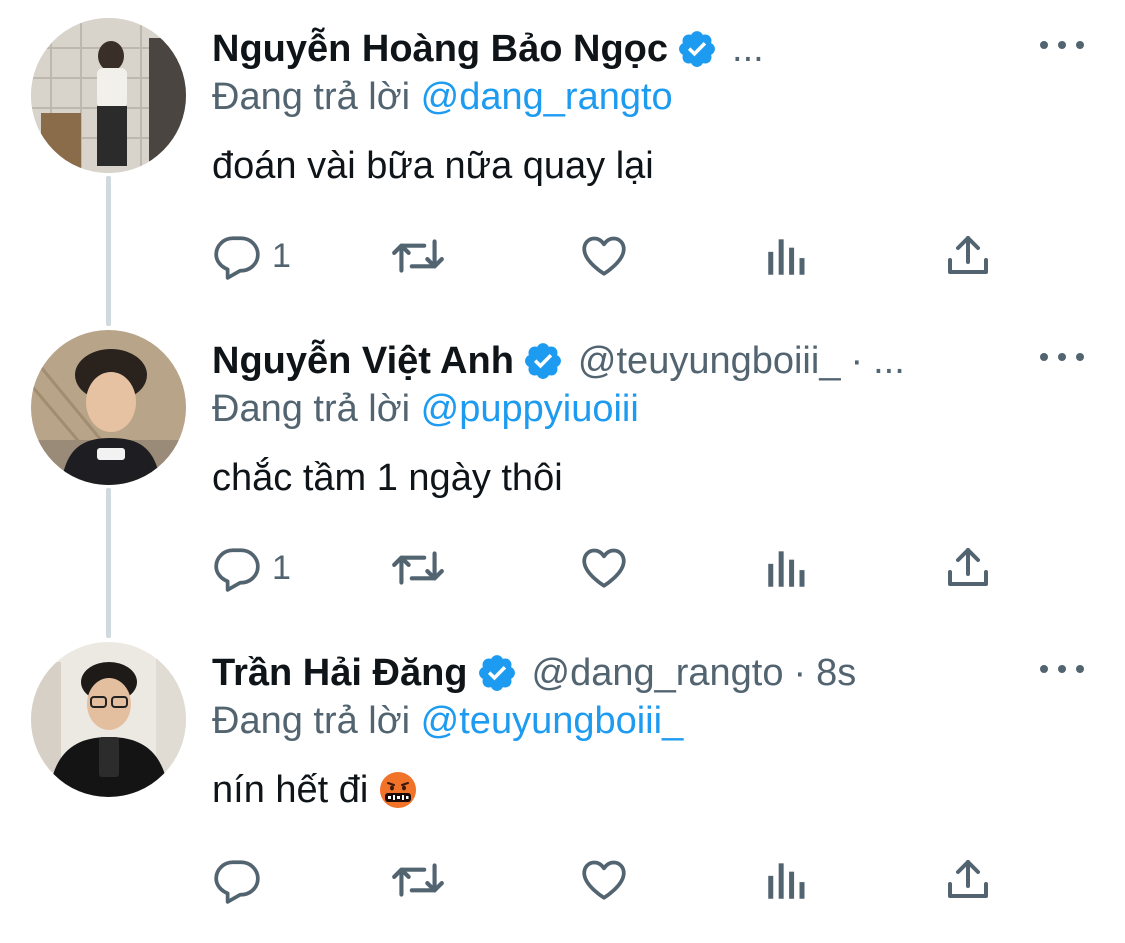 The height and width of the screenshot is (943, 1125). I want to click on action-bar, so click(607, 880).